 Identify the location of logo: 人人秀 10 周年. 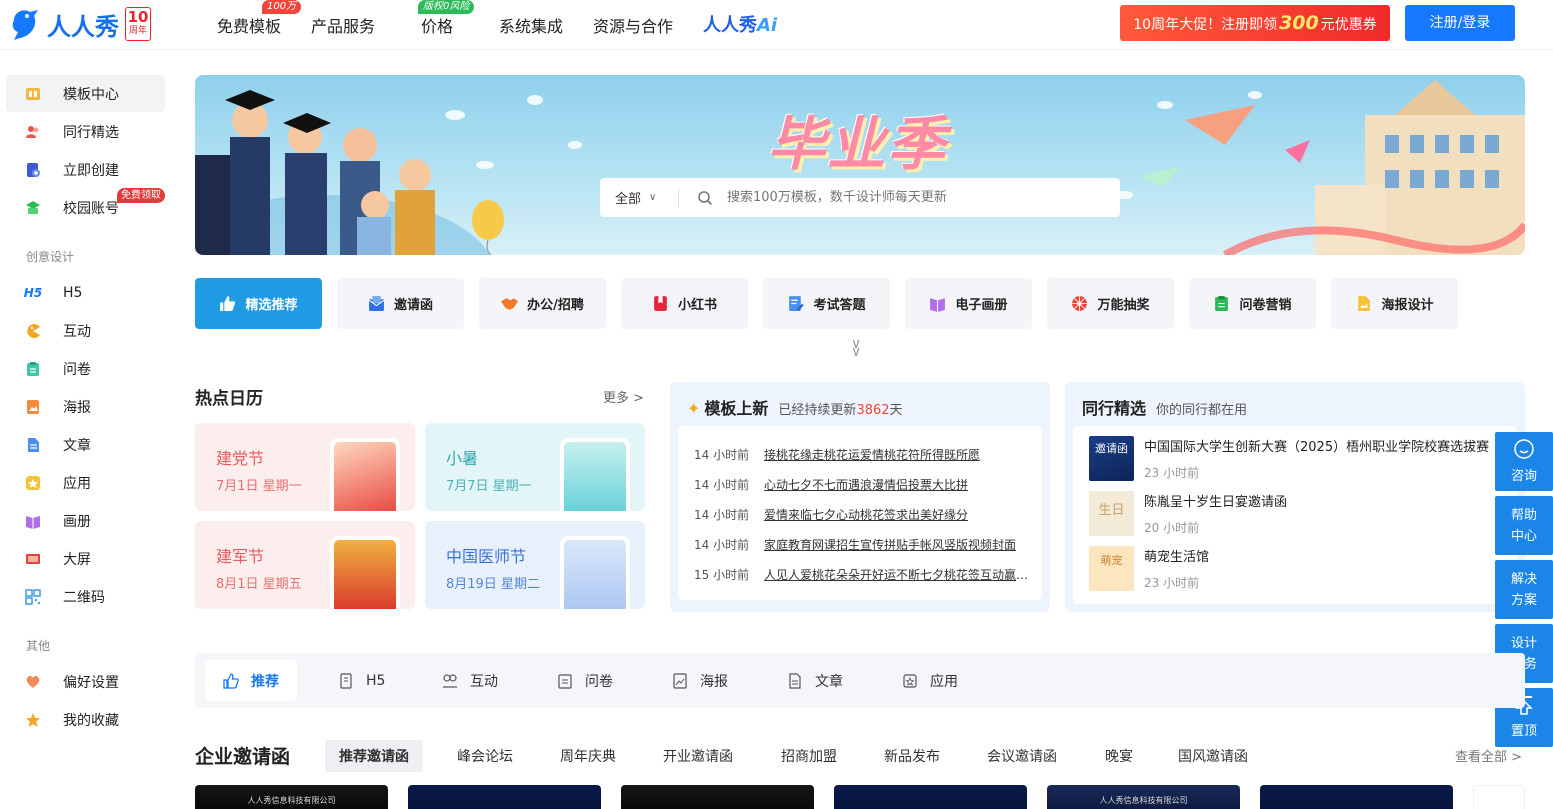
(79, 24).